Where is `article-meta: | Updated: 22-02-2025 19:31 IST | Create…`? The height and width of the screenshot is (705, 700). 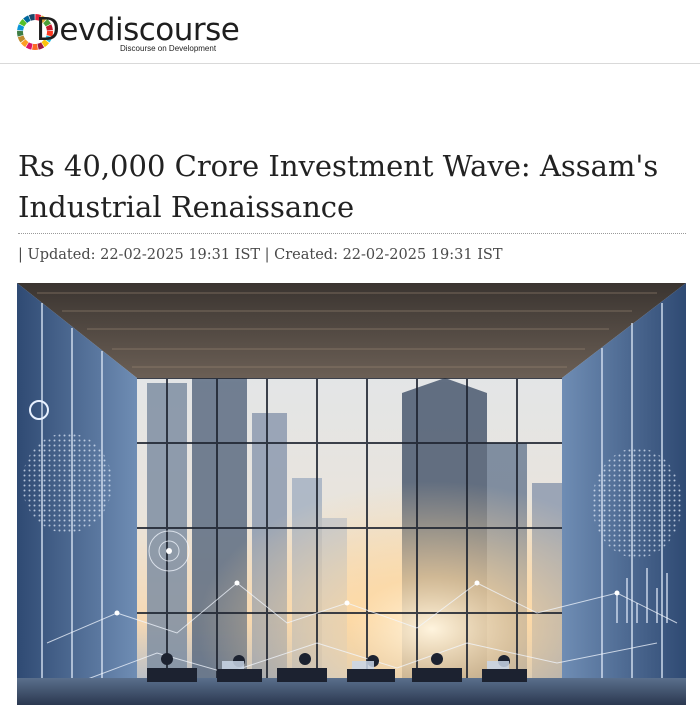
article-meta: | Updated: 22-02-2025 19:31 IST | Create… is located at coordinates (260, 255).